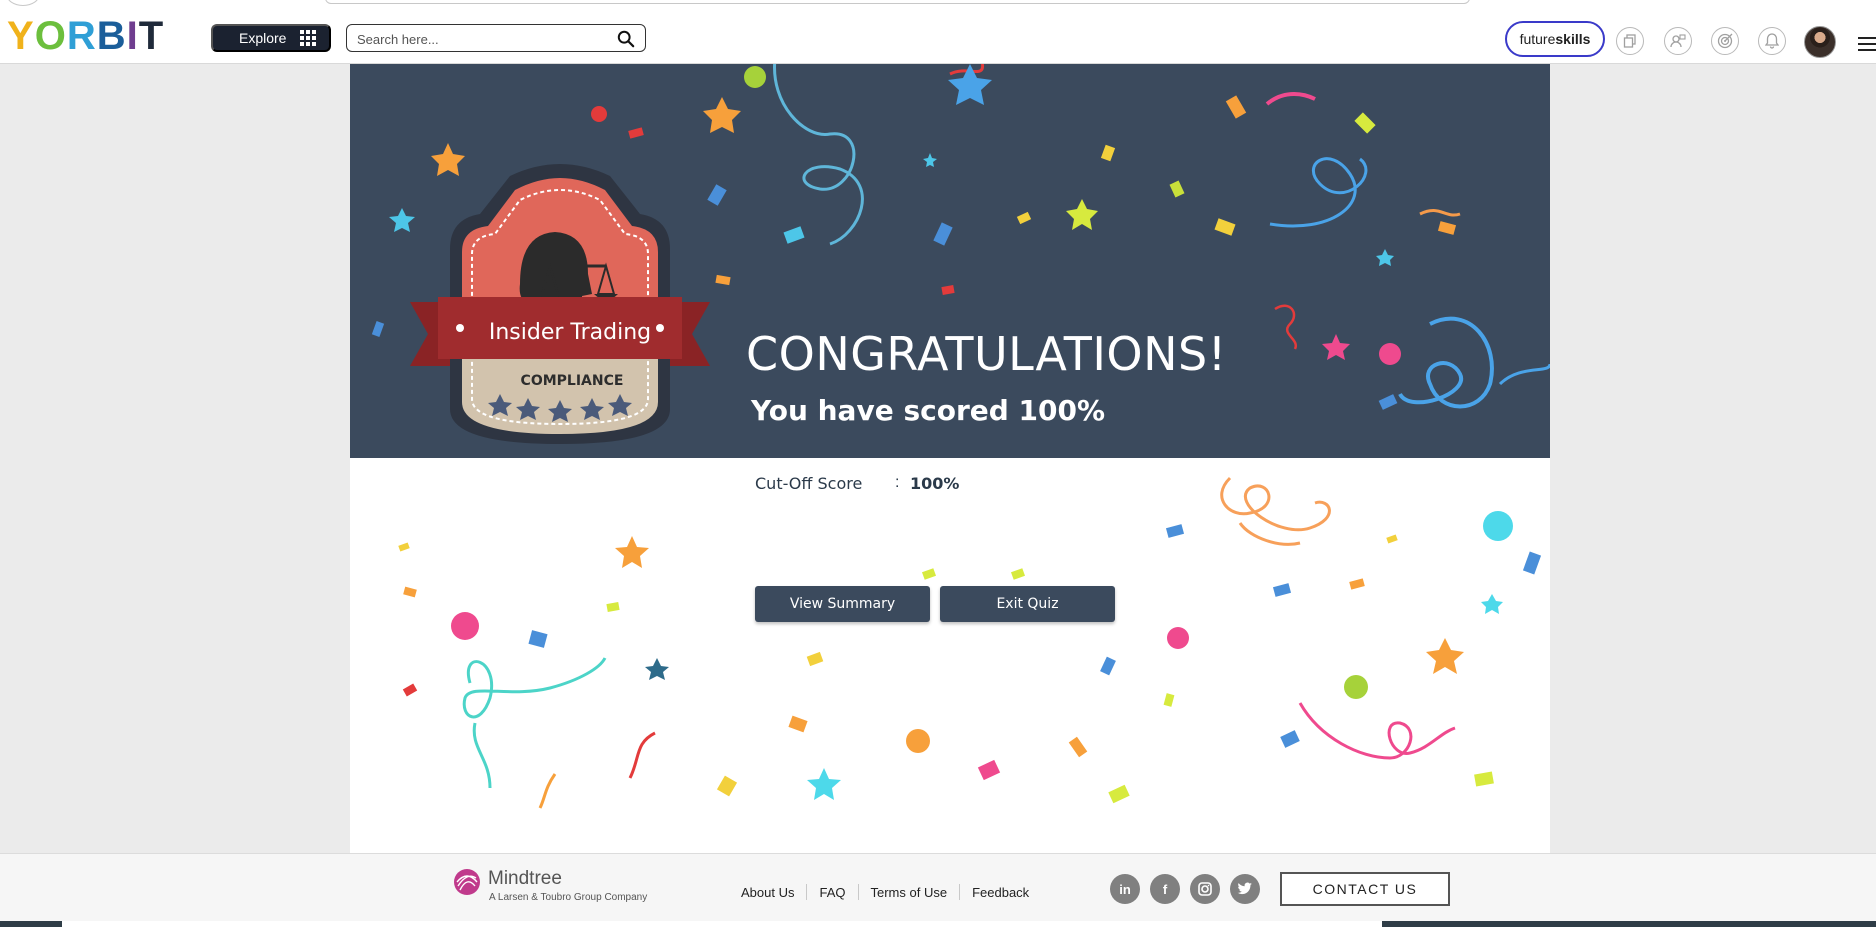 This screenshot has height=927, width=1876. Describe the element at coordinates (626, 39) in the screenshot. I see `search-icon` at that location.